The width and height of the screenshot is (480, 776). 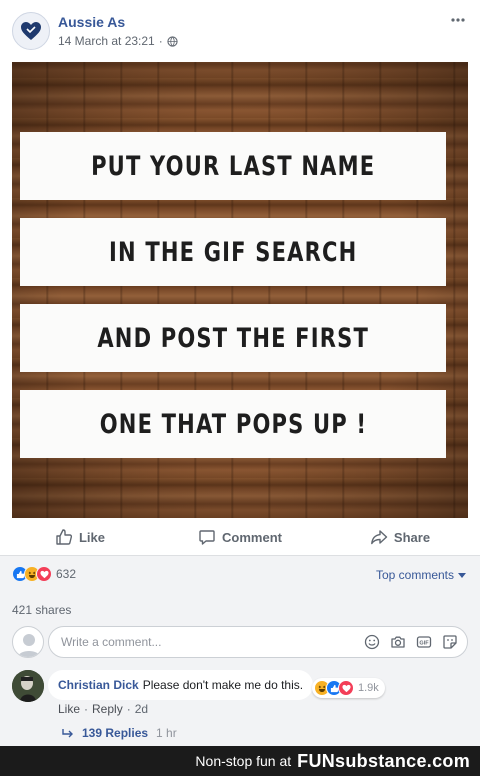 I want to click on svg-text: GIF, so click(x=424, y=644).